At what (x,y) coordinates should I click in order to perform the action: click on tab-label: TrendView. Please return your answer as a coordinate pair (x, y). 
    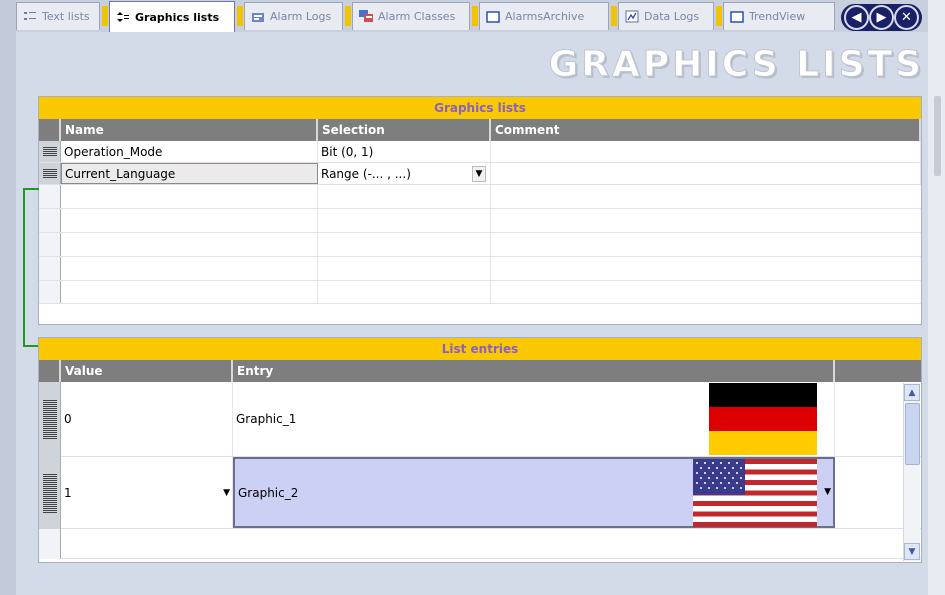
    Looking at the image, I should click on (777, 16).